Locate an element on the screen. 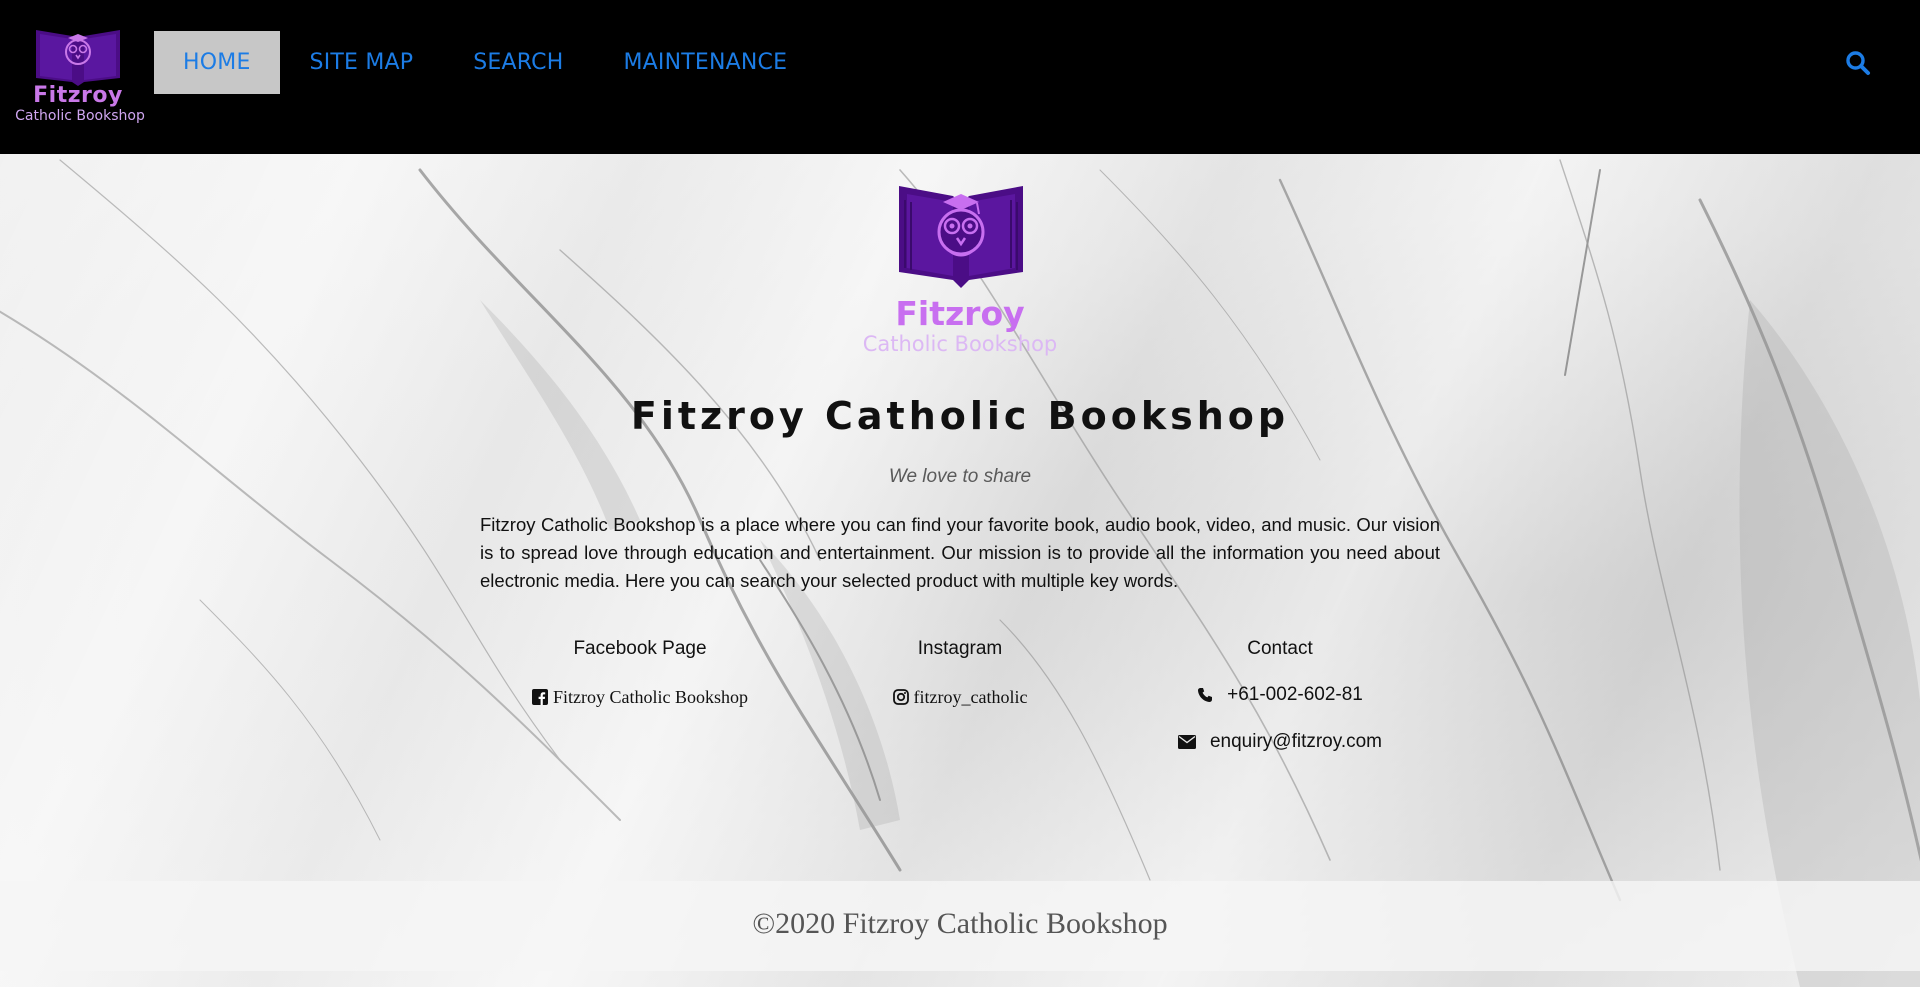 The width and height of the screenshot is (1920, 987). nav-item-home: HOME is located at coordinates (217, 62).